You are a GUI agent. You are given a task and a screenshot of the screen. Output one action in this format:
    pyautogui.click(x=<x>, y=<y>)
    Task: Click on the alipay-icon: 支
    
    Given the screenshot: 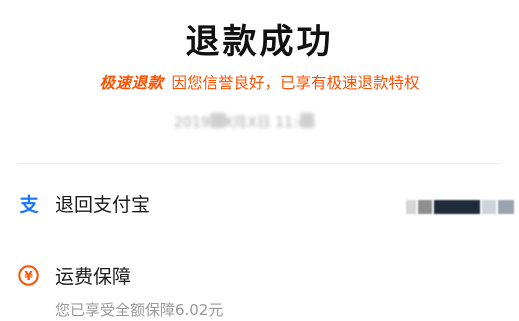 What is the action you would take?
    pyautogui.click(x=29, y=204)
    